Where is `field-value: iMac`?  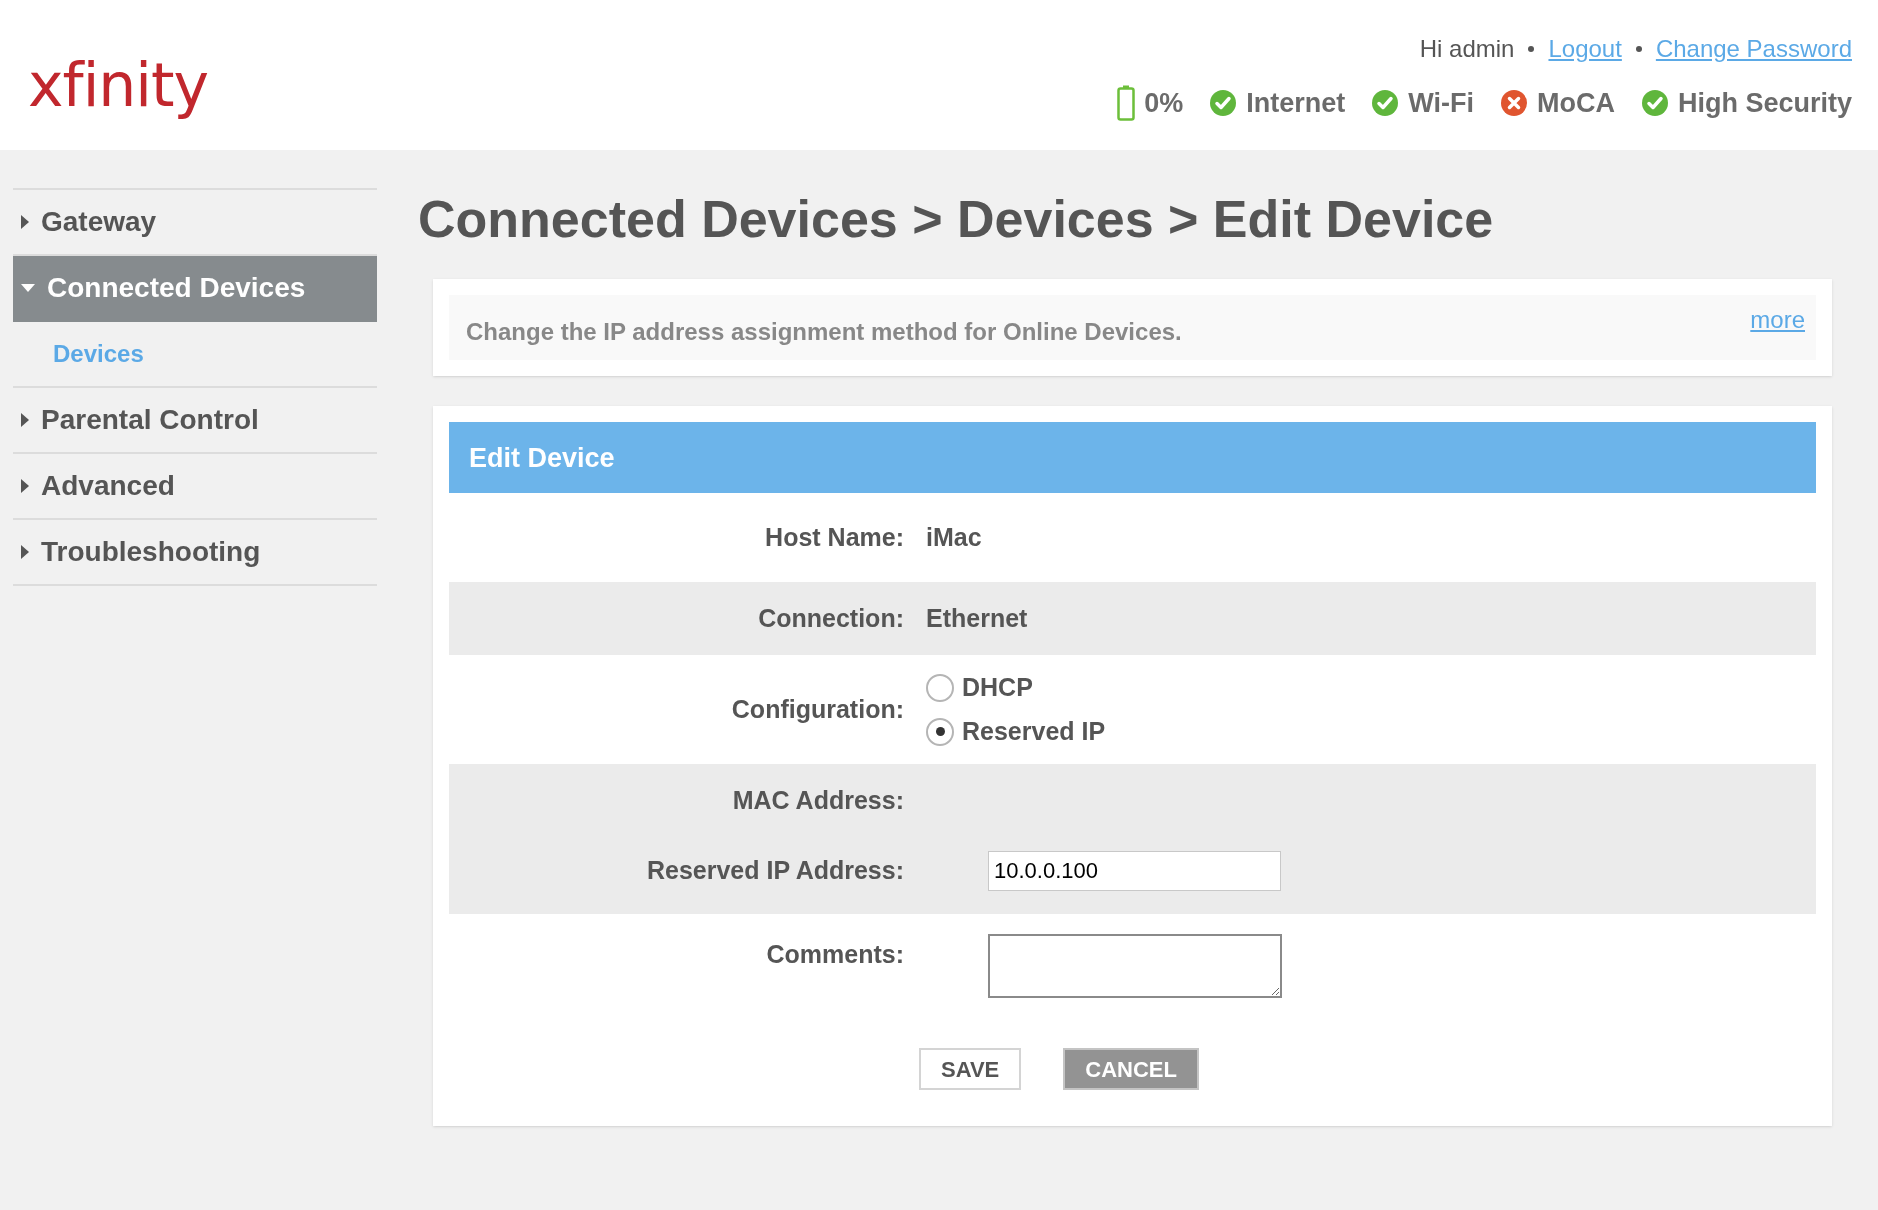 field-value: iMac is located at coordinates (954, 538).